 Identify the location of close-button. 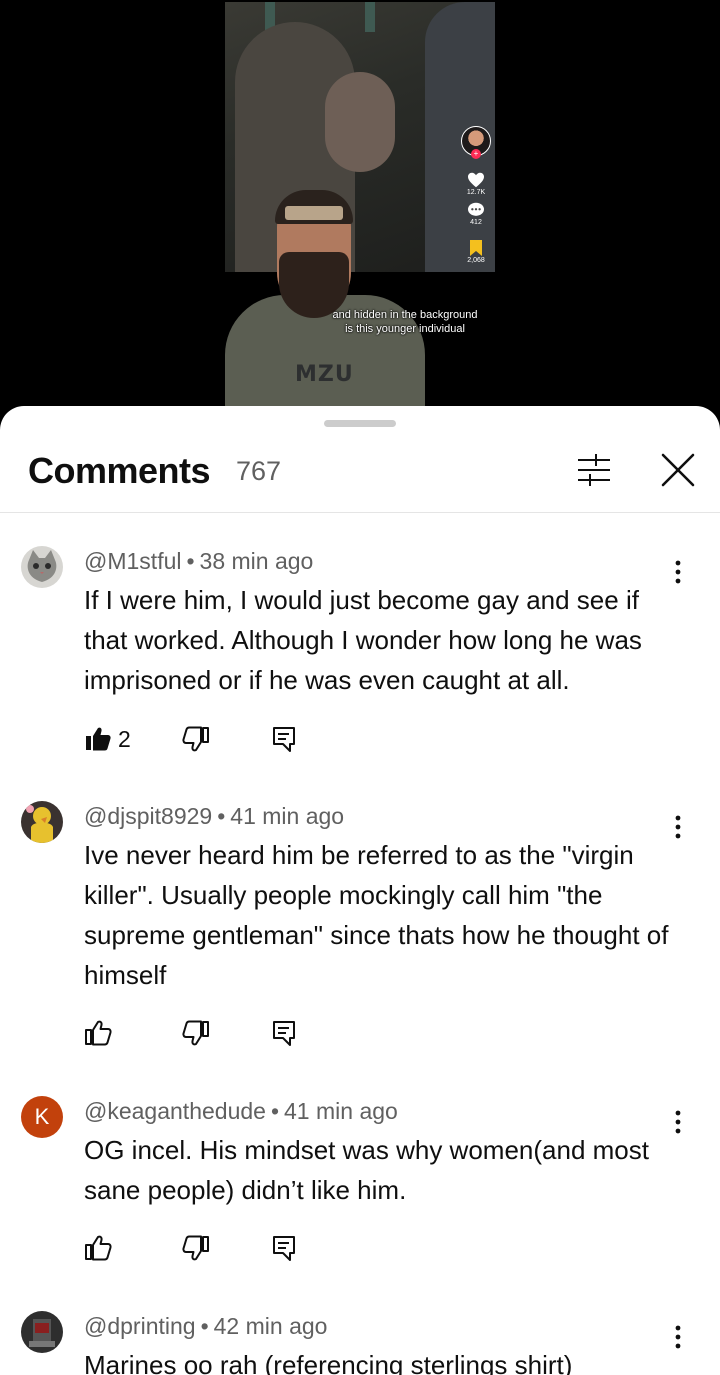
(678, 470).